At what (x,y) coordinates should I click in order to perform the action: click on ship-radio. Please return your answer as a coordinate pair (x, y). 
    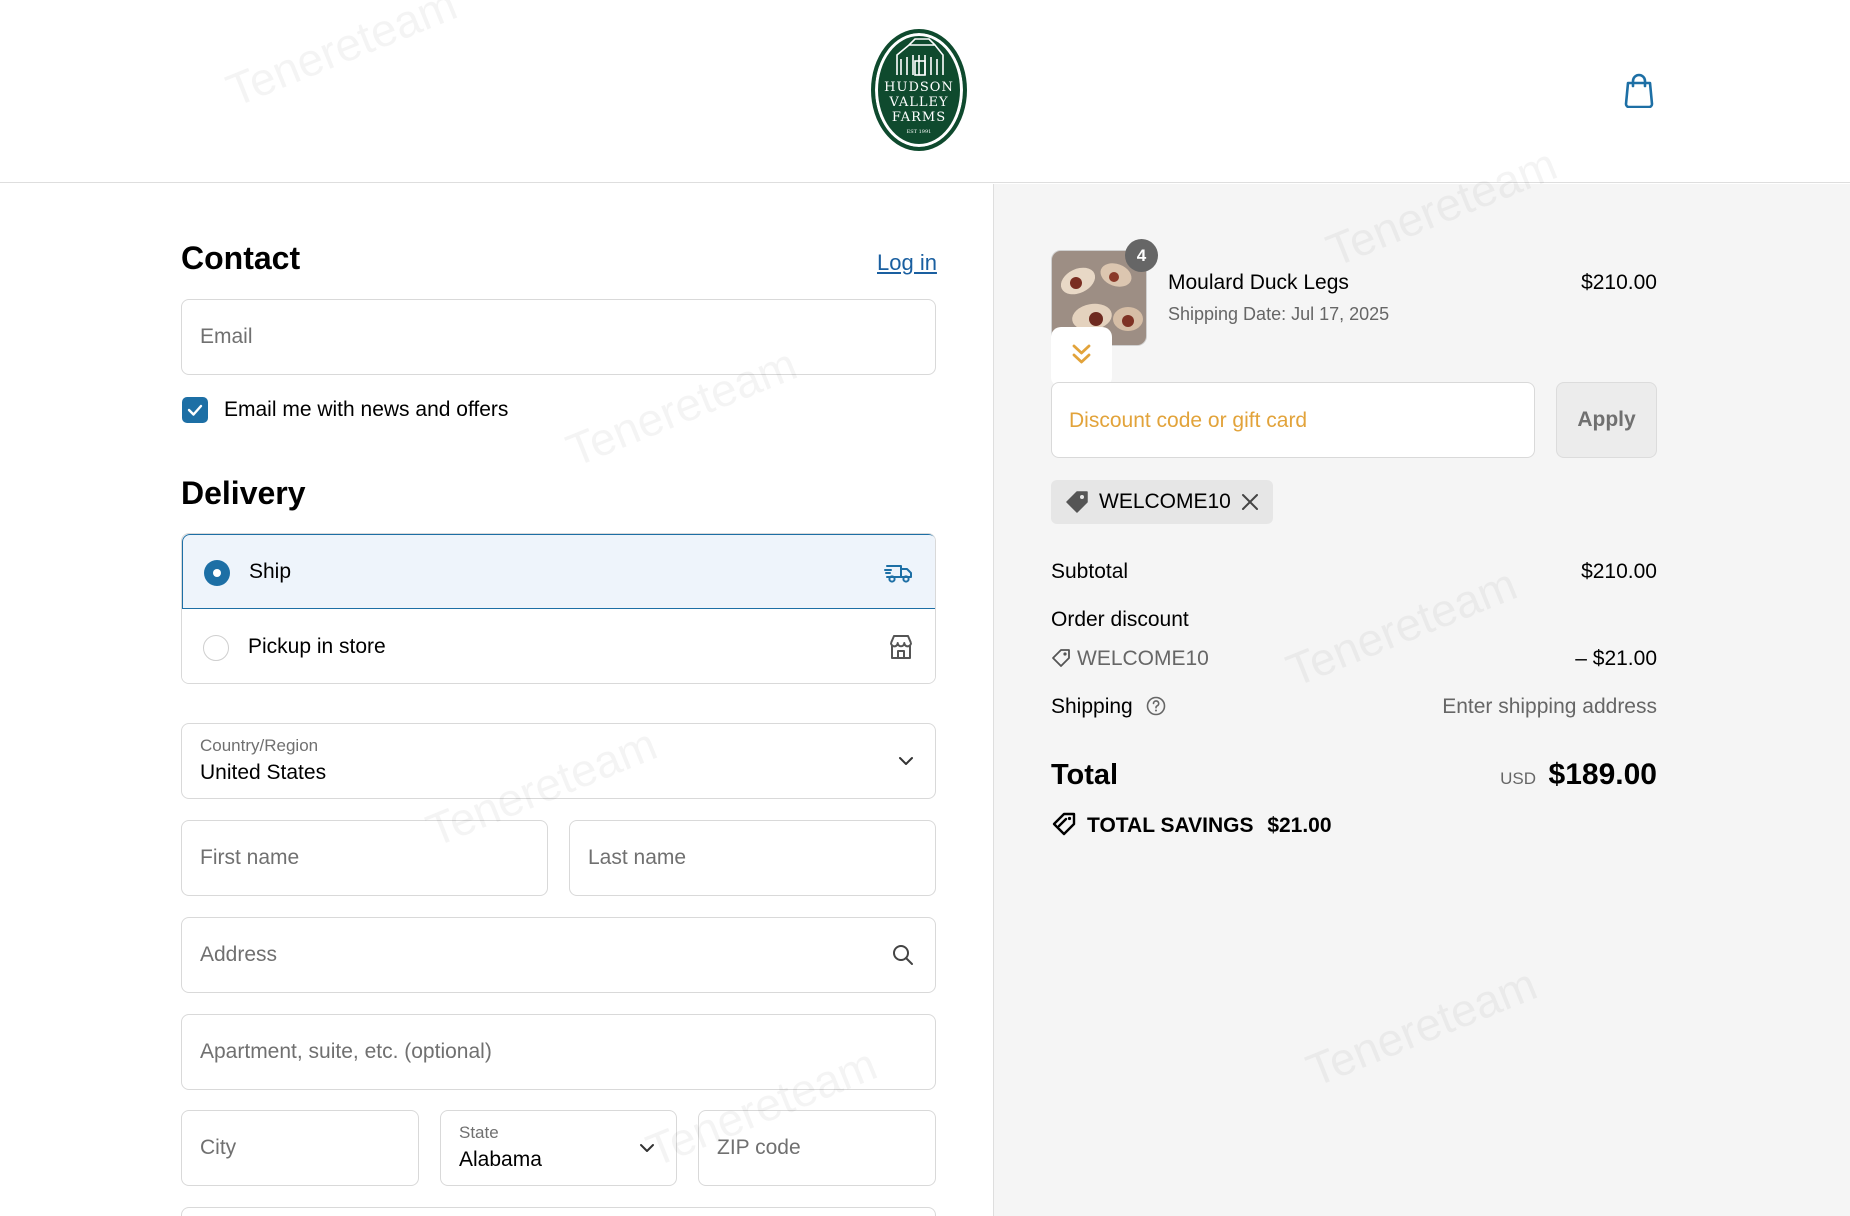
    Looking at the image, I should click on (217, 573).